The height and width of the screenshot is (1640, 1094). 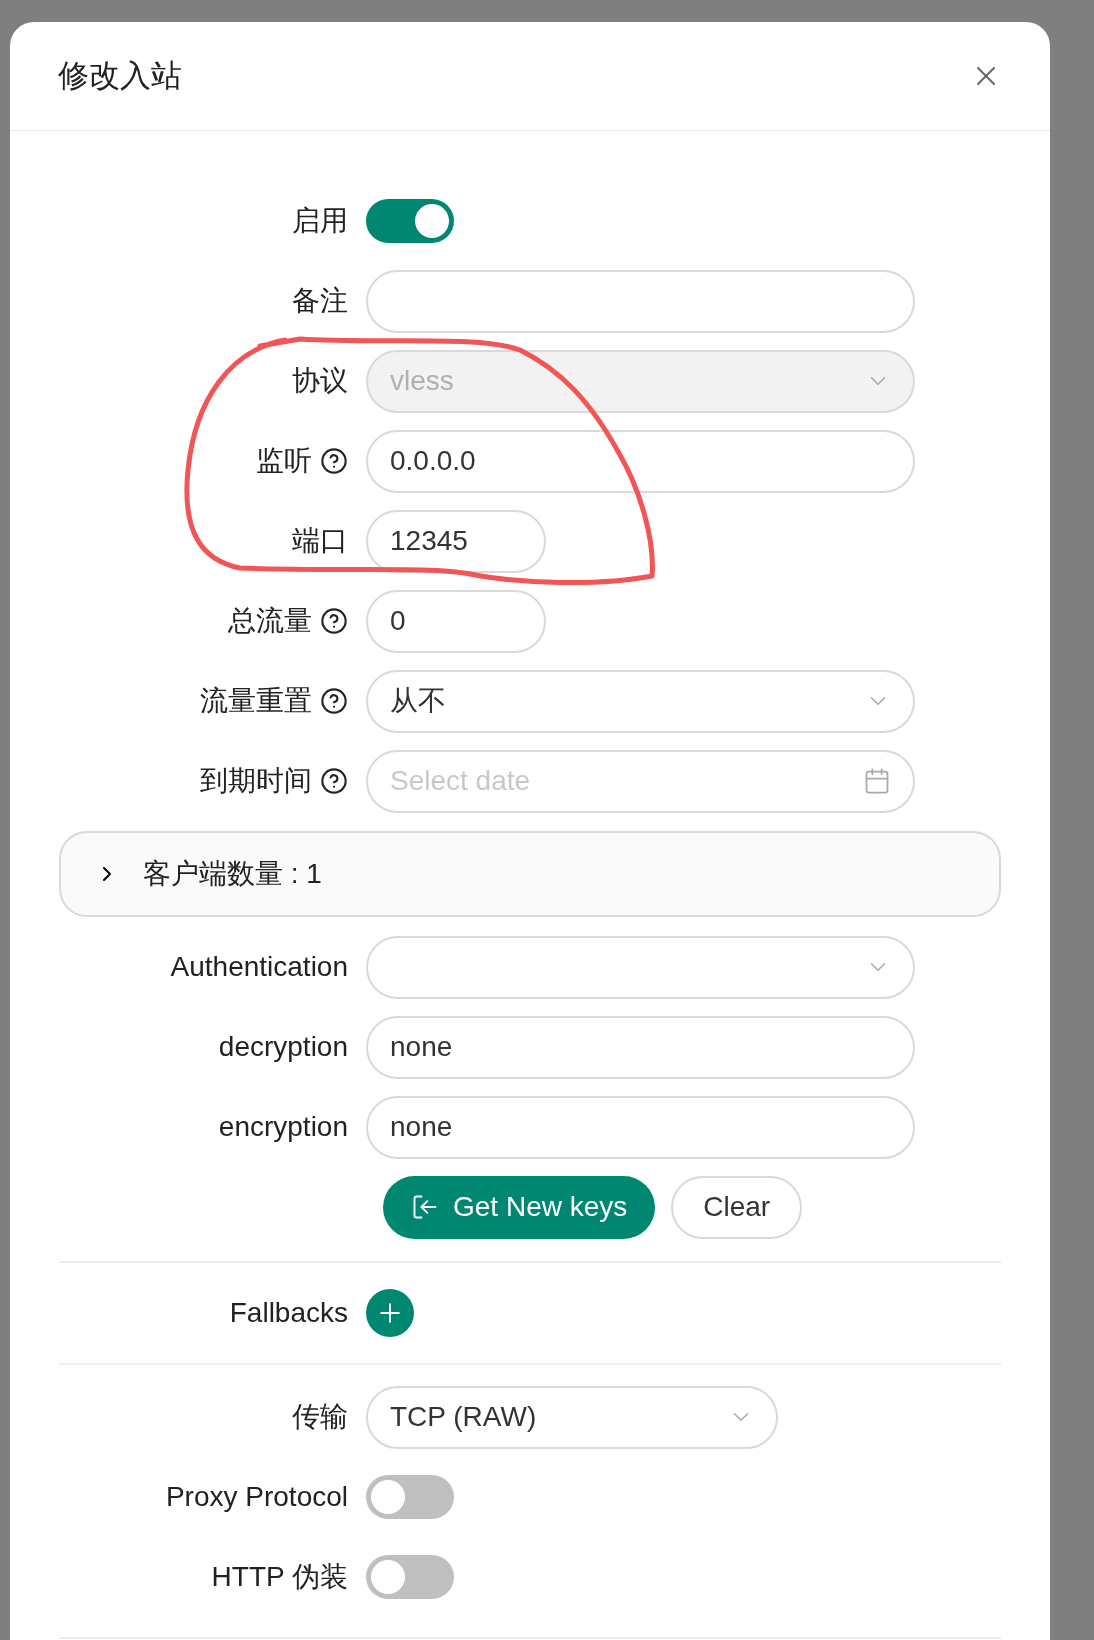 I want to click on field-label: 监听, so click(x=284, y=461).